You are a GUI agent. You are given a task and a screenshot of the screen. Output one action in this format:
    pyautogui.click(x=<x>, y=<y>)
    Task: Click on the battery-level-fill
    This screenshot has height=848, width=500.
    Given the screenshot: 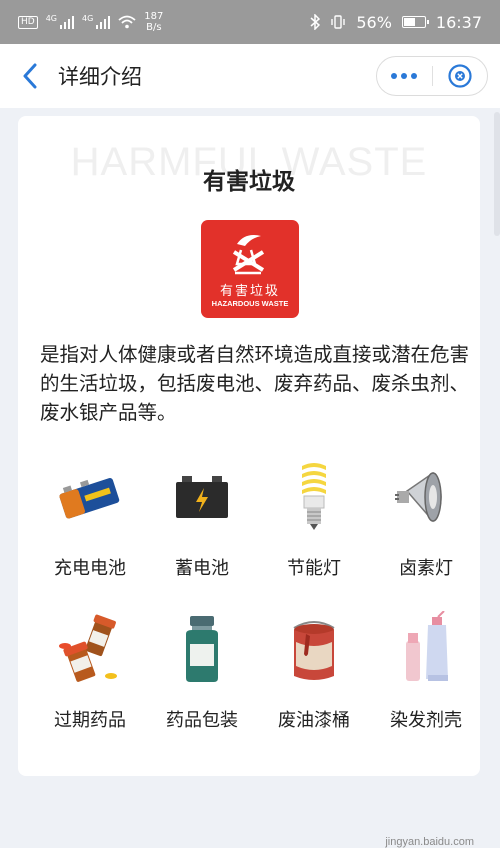 What is the action you would take?
    pyautogui.click(x=409, y=22)
    